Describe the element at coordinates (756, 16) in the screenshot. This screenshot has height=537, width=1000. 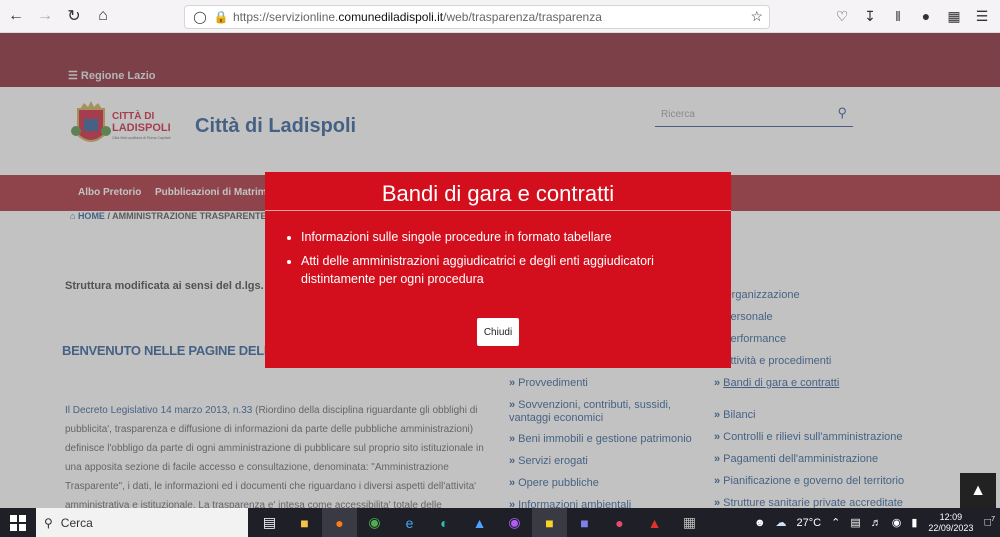
I see `bookmark-star-icon: ☆` at that location.